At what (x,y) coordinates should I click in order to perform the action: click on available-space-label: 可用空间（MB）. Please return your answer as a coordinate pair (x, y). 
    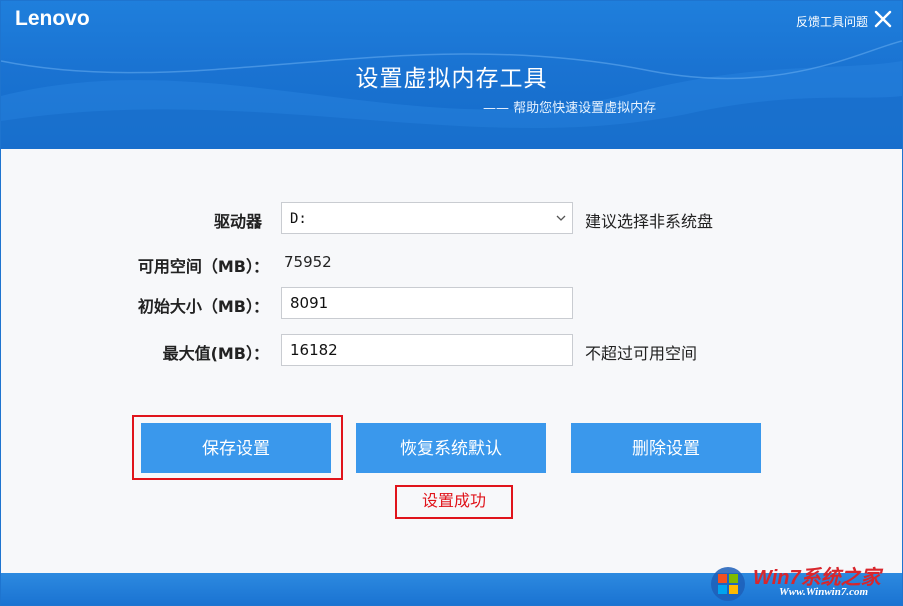
    Looking at the image, I should click on (199, 266).